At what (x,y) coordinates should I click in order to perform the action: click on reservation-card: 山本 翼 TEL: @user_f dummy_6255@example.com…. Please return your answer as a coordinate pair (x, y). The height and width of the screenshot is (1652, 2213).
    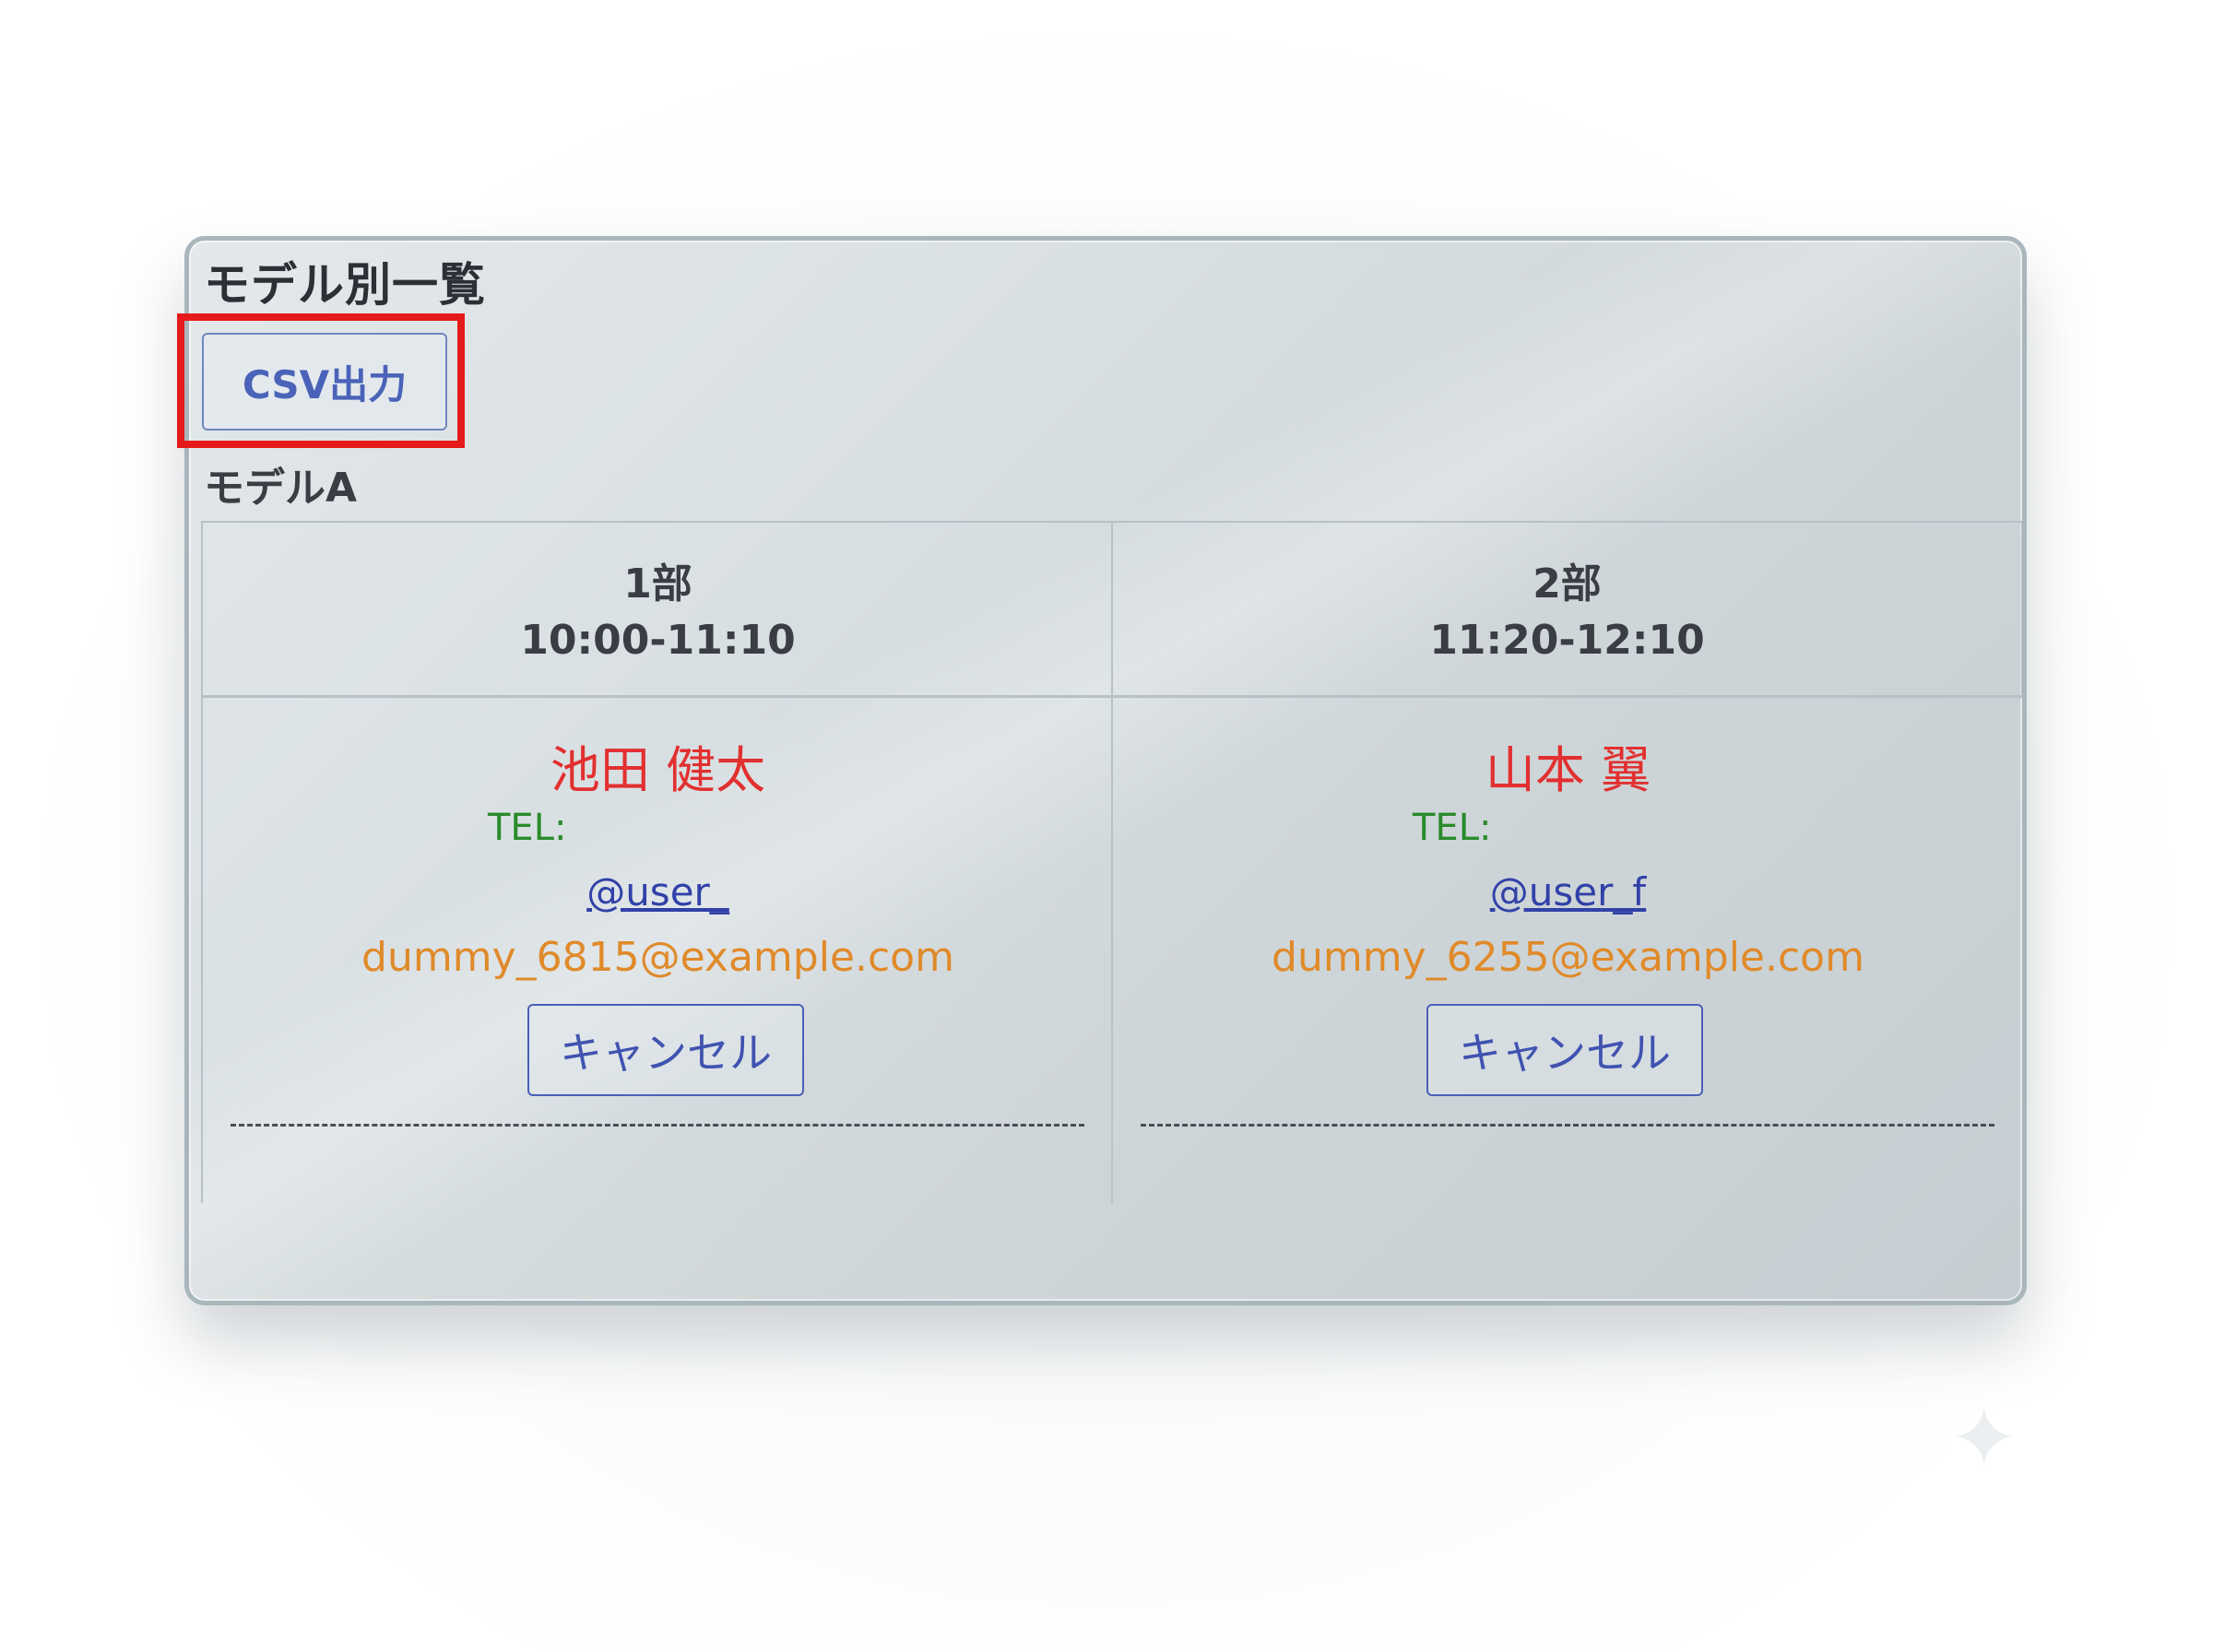
    Looking at the image, I should click on (1567, 950).